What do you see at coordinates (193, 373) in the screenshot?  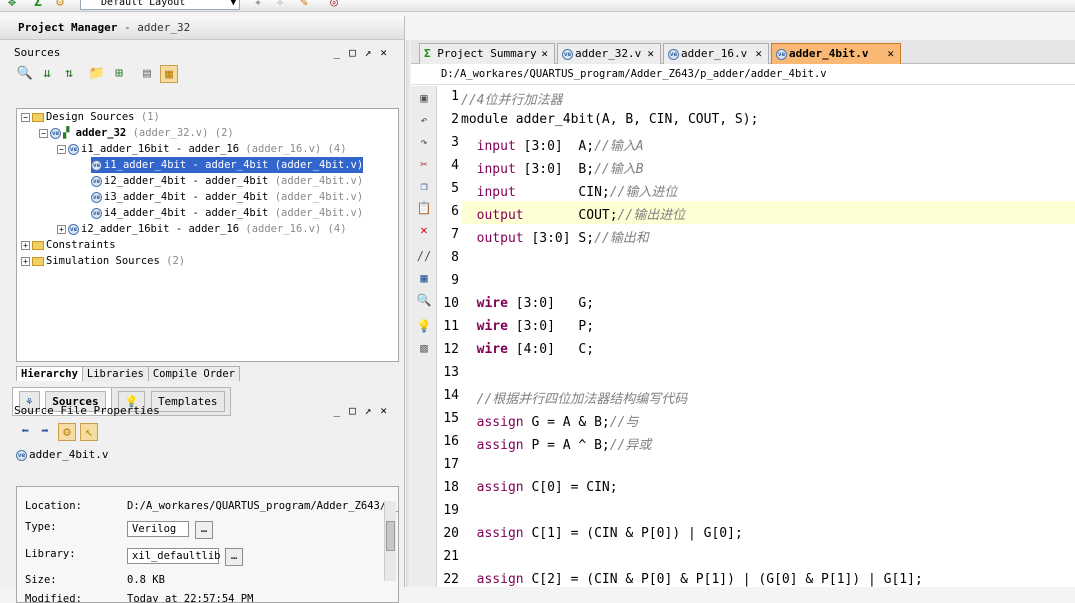 I see `tab-compile-order: Compile Order` at bounding box center [193, 373].